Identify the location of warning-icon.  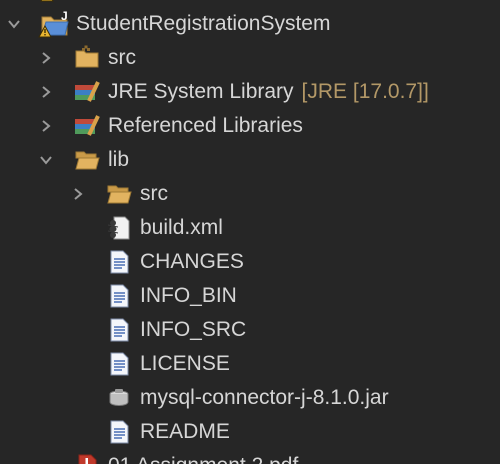
(47, 1).